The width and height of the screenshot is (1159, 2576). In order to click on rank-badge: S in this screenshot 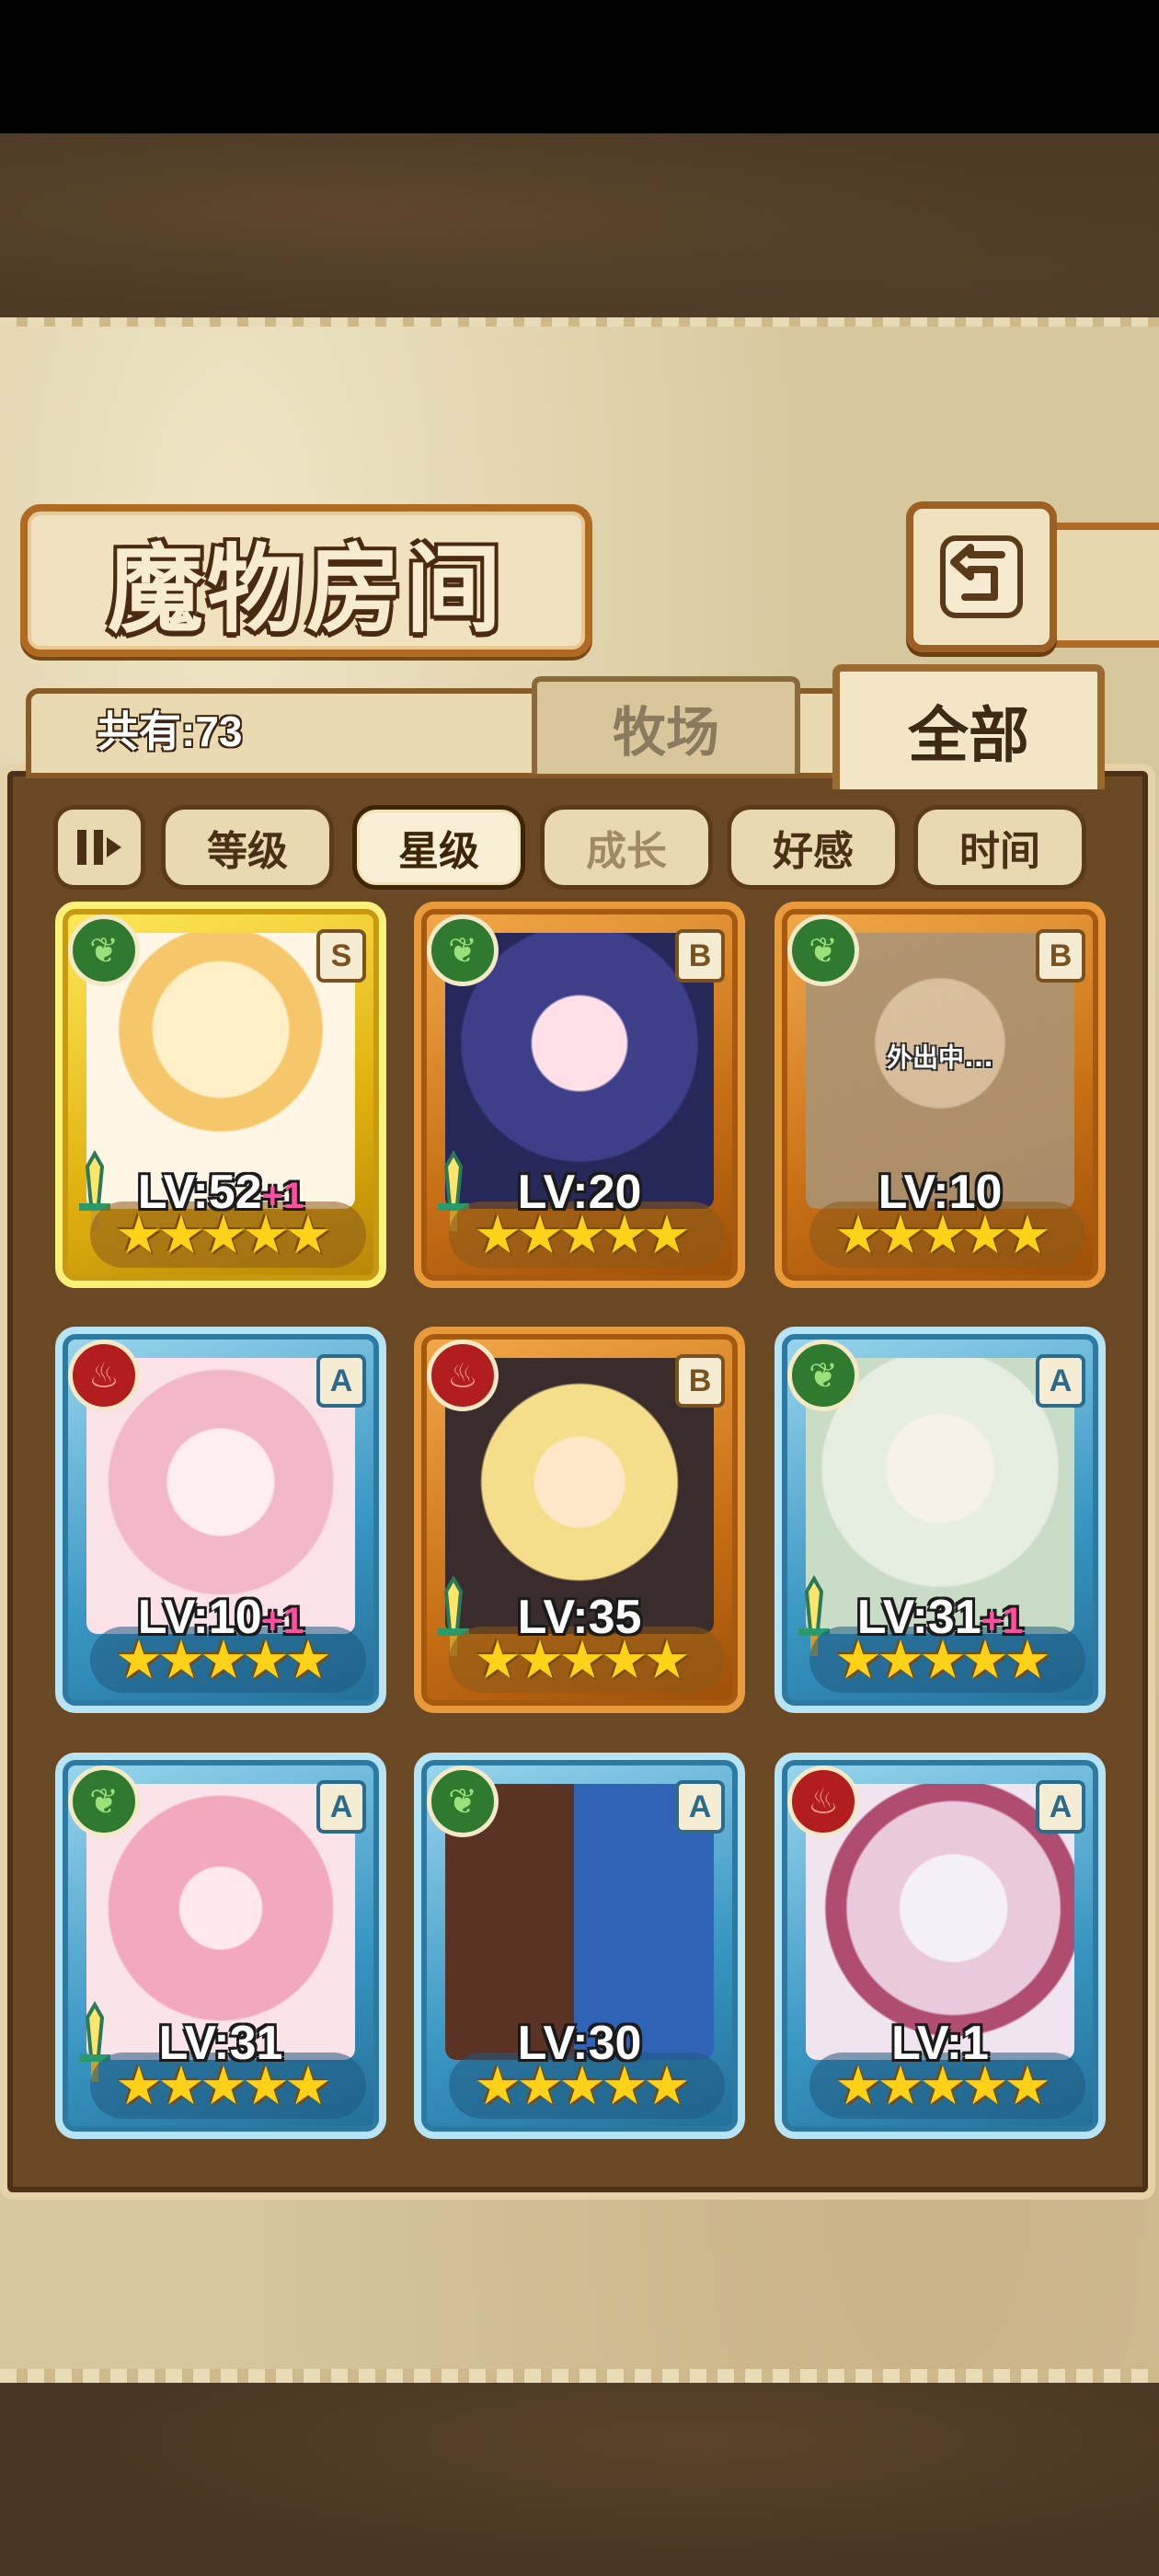, I will do `click(341, 956)`.